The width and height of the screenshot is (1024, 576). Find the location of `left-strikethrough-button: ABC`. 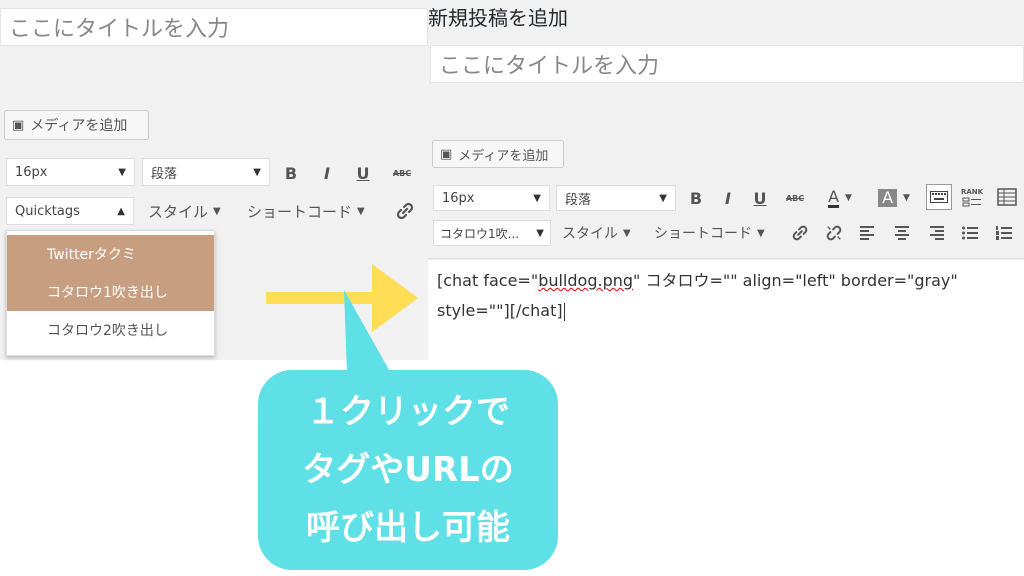

left-strikethrough-button: ABC is located at coordinates (402, 173).